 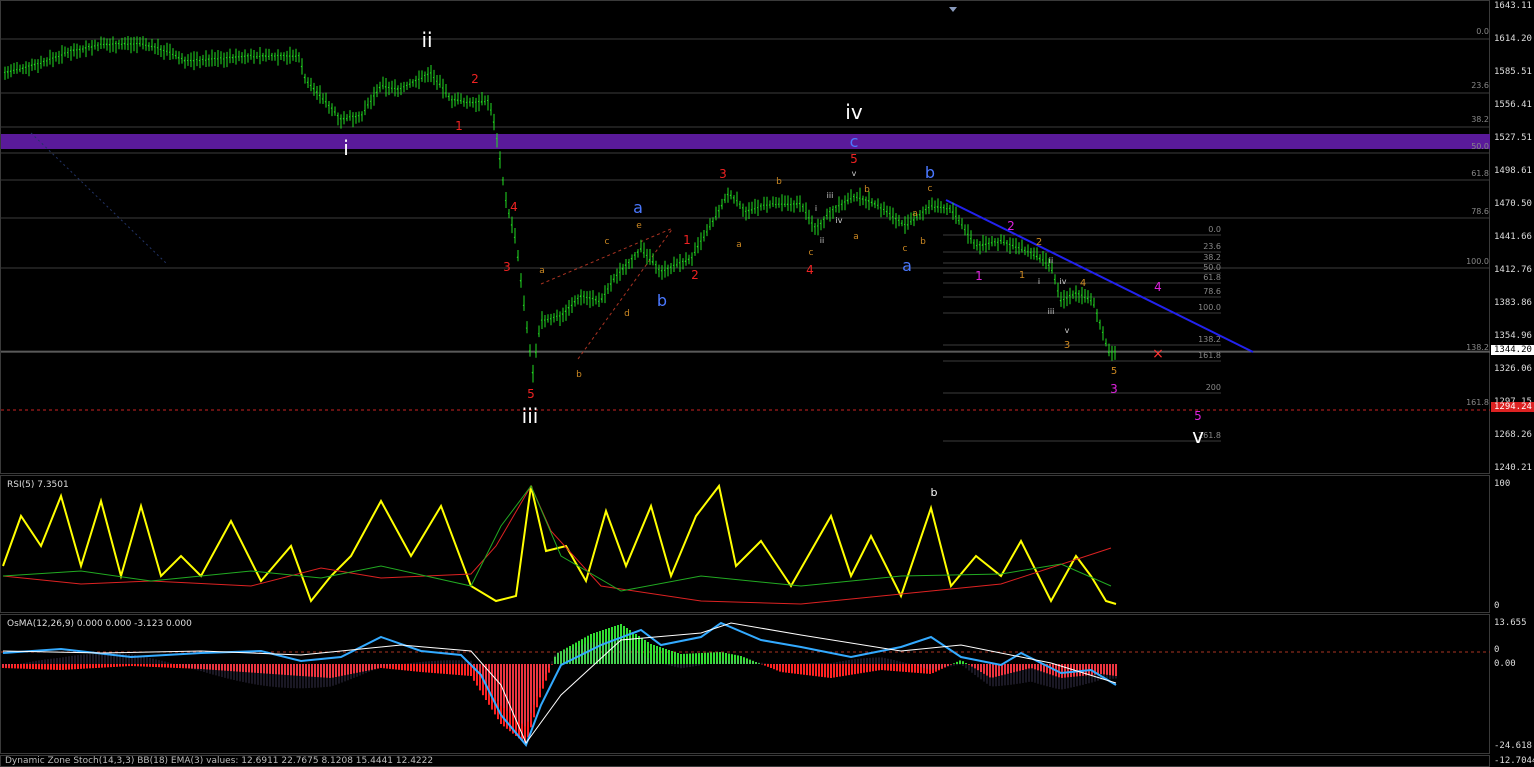 What do you see at coordinates (557, 538) in the screenshot?
I see `rsi-signal-green` at bounding box center [557, 538].